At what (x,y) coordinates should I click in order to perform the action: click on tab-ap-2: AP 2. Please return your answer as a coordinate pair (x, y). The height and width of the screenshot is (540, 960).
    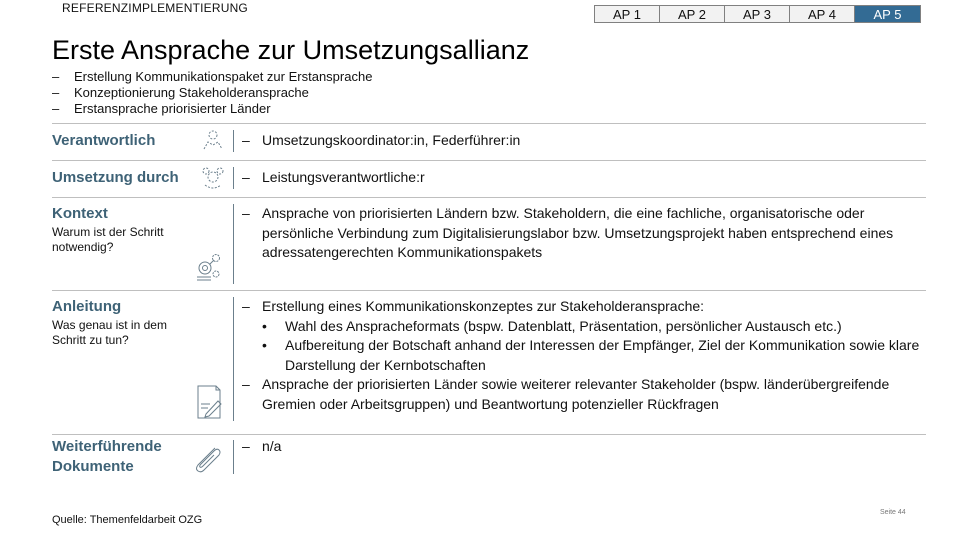
    Looking at the image, I should click on (692, 14).